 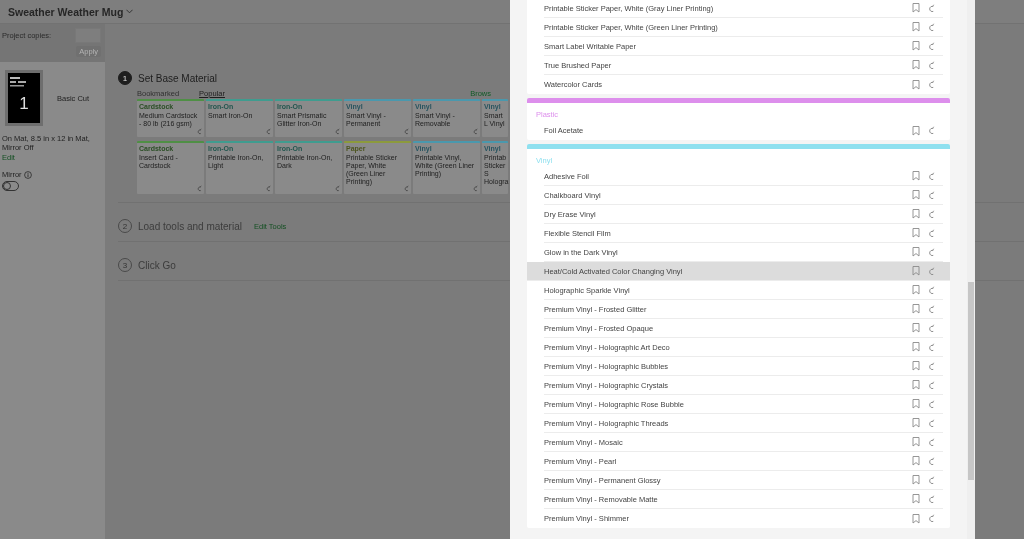 What do you see at coordinates (24, 103) in the screenshot?
I see `mat-number: 1` at bounding box center [24, 103].